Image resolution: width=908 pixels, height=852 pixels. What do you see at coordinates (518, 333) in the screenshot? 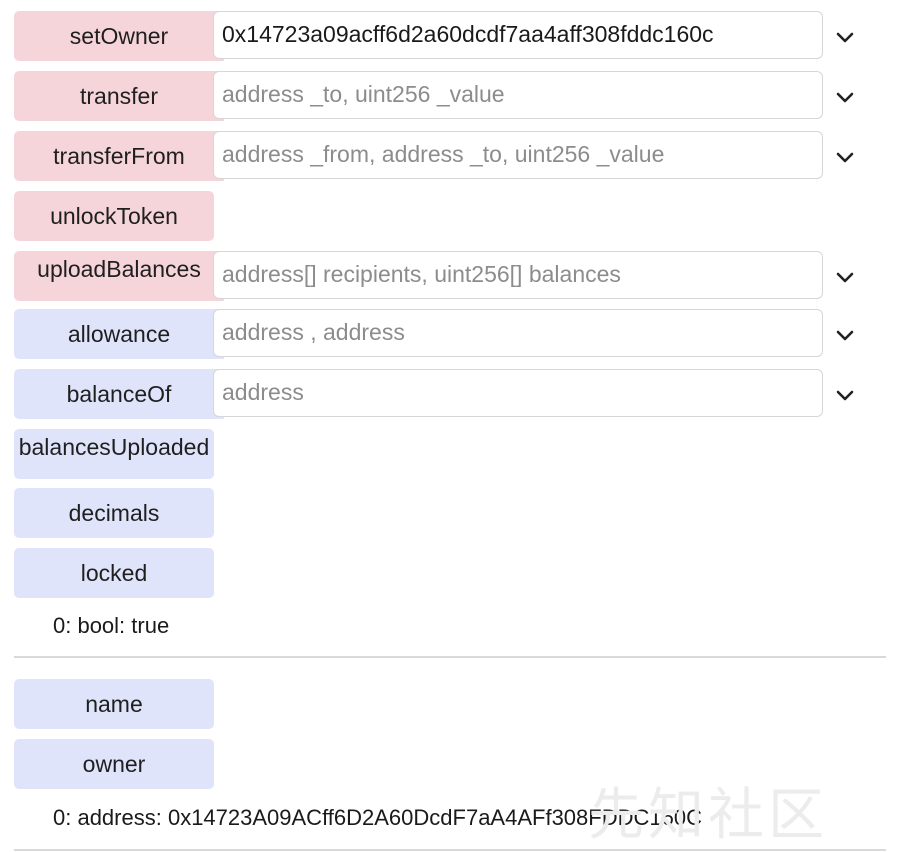
I see `allowance-input: address , address` at bounding box center [518, 333].